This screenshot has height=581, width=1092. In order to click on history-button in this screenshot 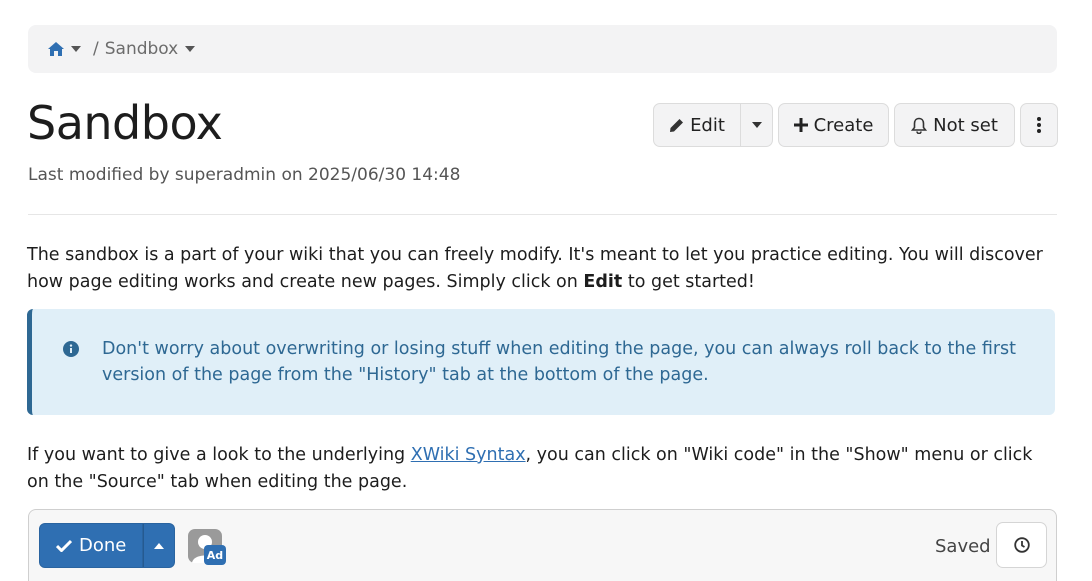, I will do `click(1021, 545)`.